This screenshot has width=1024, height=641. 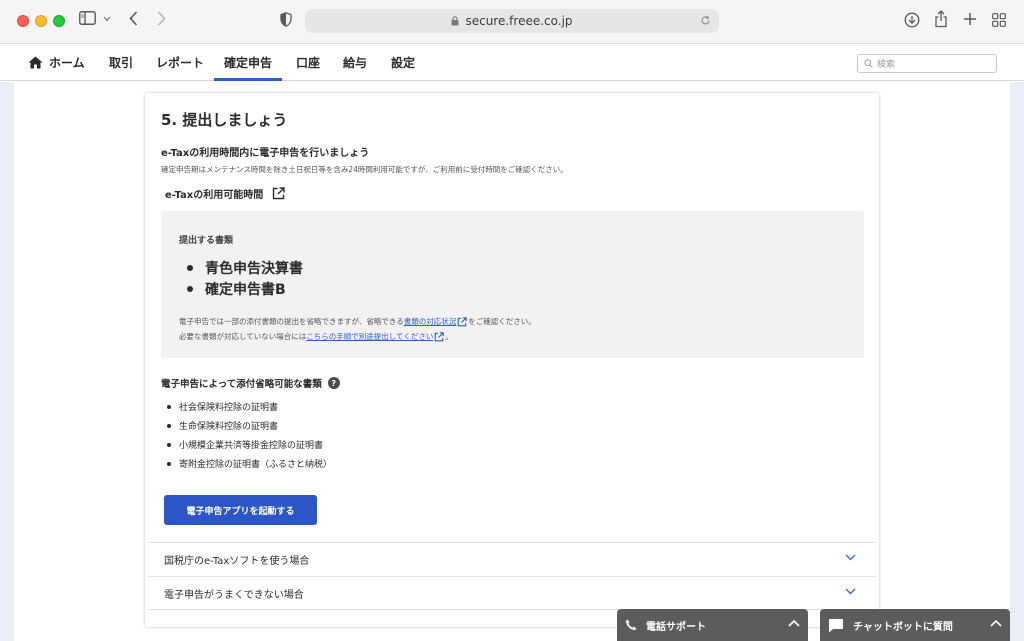 I want to click on list-item: 社会保険料控除の証明書, so click(x=249, y=406).